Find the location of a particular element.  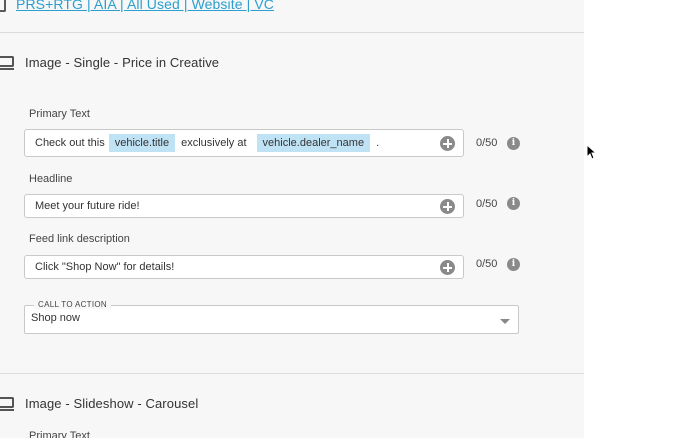

primary-text-segment: . is located at coordinates (378, 143).